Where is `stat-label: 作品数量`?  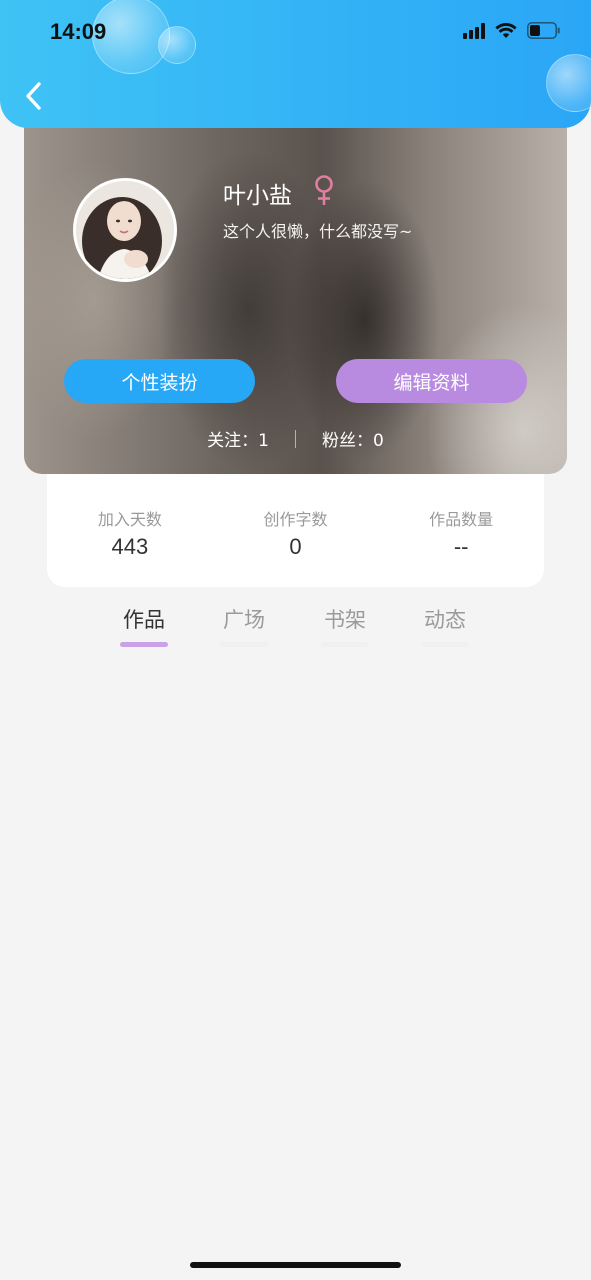
stat-label: 作品数量 is located at coordinates (461, 519).